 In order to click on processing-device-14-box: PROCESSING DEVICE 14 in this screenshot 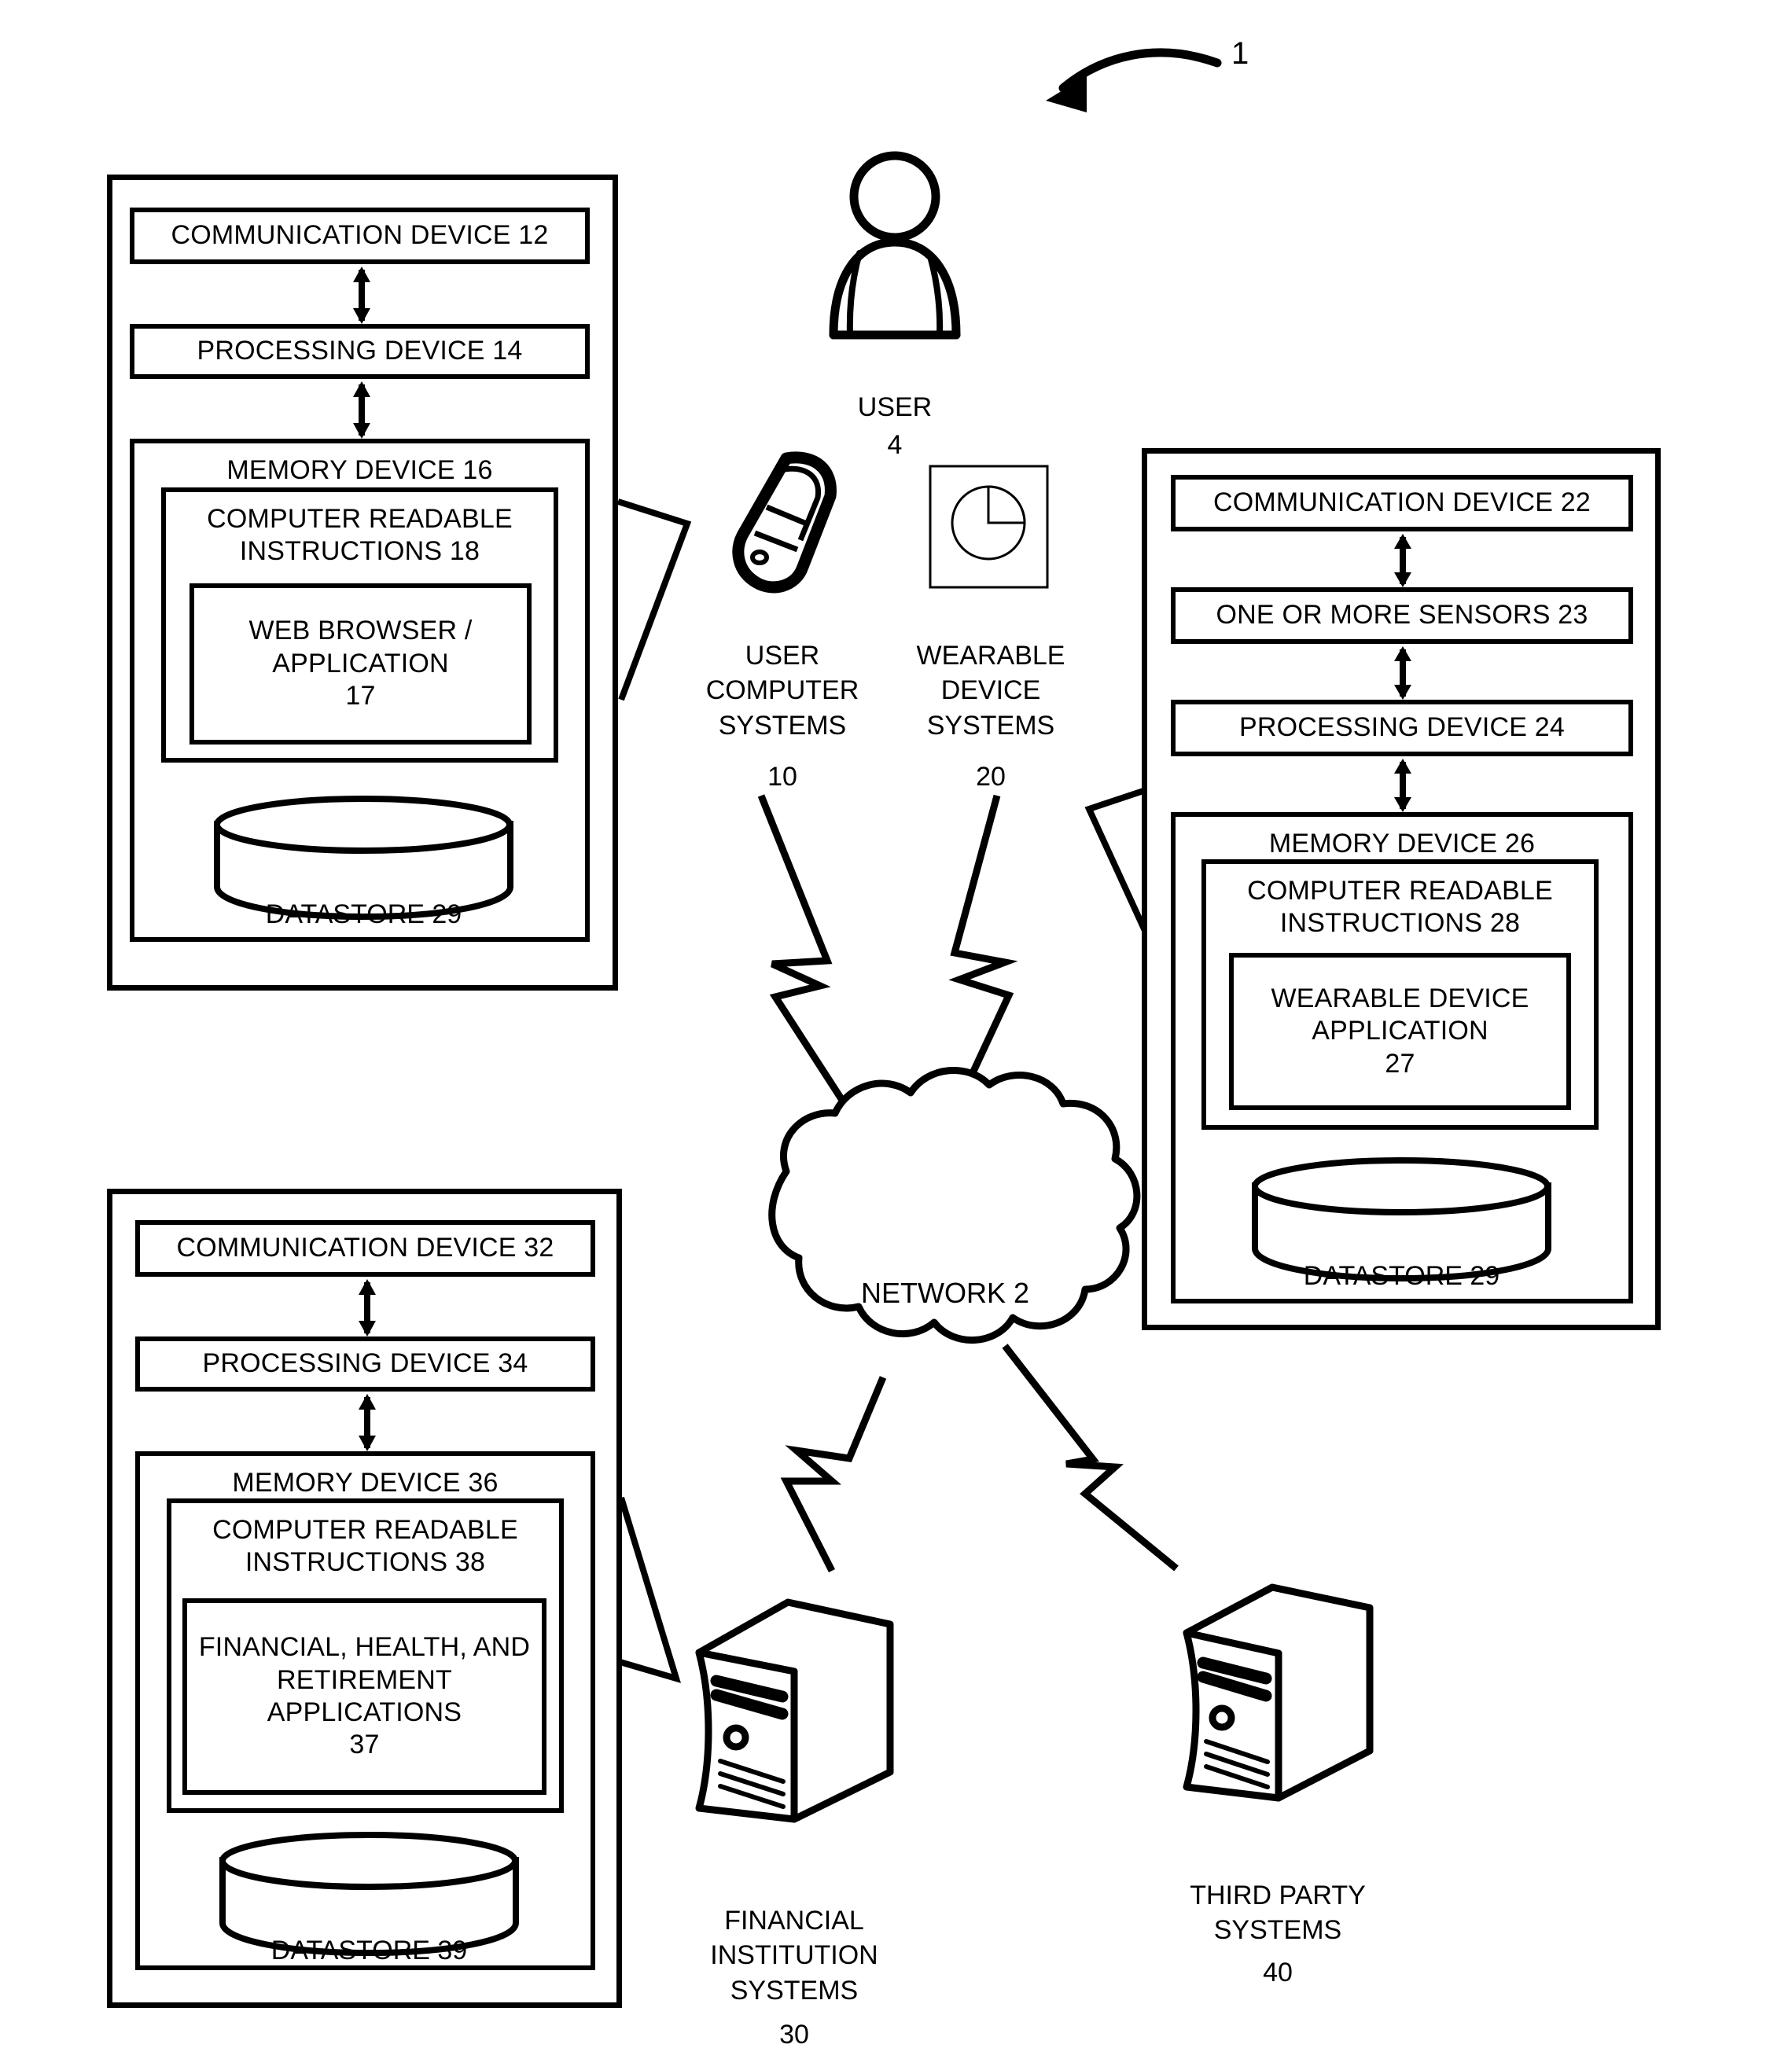, I will do `click(360, 352)`.